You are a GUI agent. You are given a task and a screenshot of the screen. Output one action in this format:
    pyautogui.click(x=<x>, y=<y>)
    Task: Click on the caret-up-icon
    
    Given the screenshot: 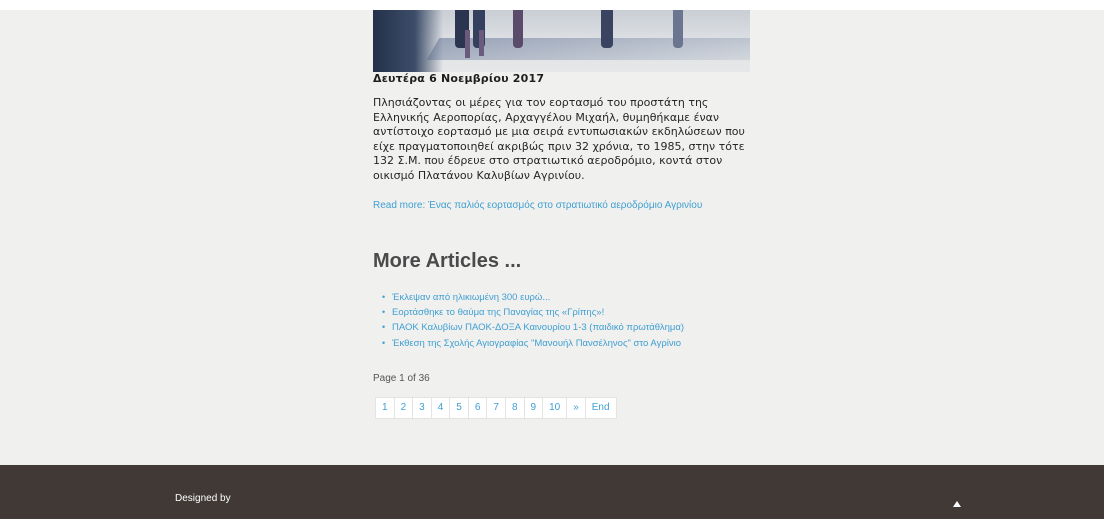 What is the action you would take?
    pyautogui.click(x=957, y=501)
    